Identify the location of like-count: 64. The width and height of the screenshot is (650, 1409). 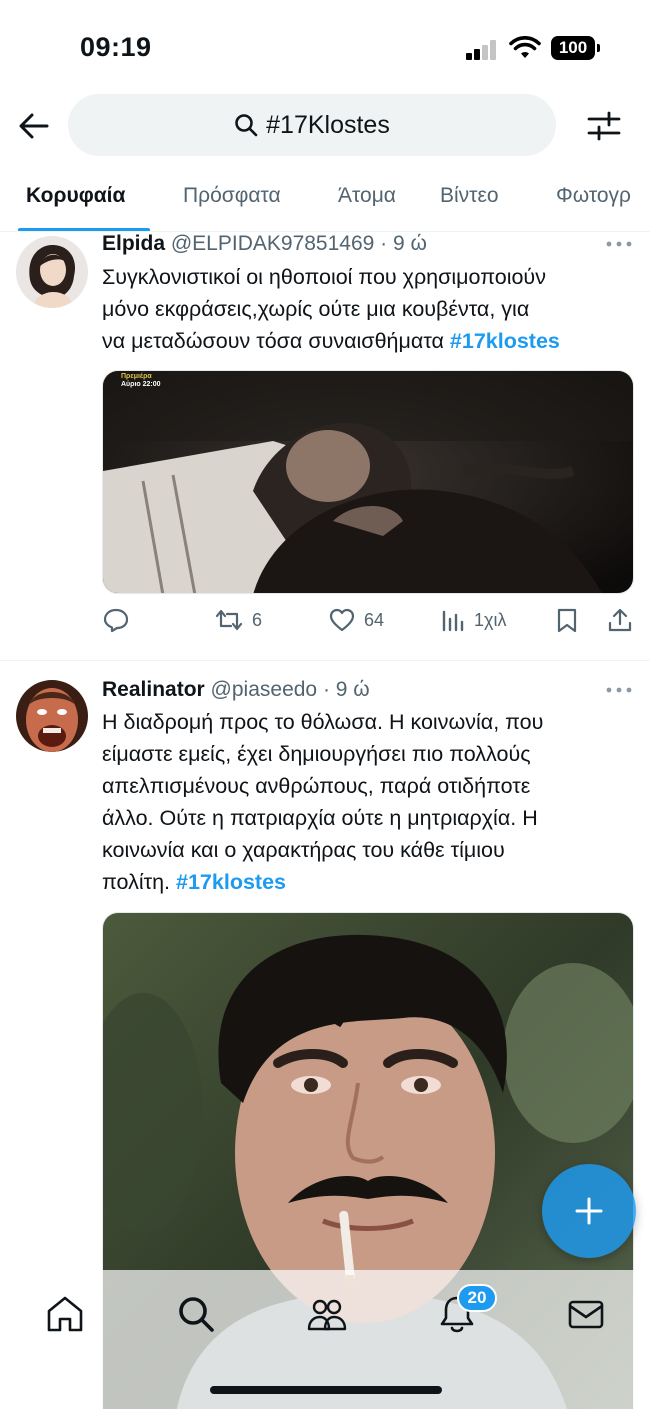
(374, 619).